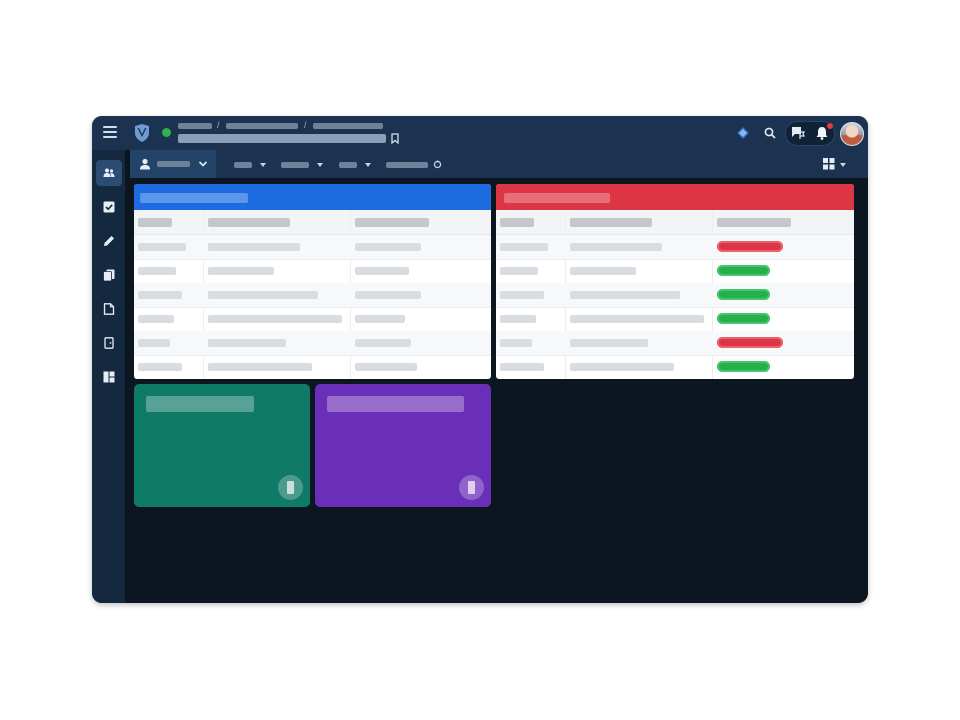 The height and width of the screenshot is (720, 960). What do you see at coordinates (109, 207) in the screenshot?
I see `sidebar-item-tasks` at bounding box center [109, 207].